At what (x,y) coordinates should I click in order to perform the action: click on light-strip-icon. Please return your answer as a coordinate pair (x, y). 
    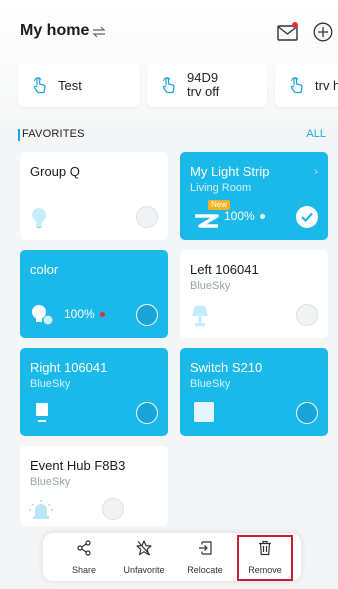
    Looking at the image, I should click on (207, 221).